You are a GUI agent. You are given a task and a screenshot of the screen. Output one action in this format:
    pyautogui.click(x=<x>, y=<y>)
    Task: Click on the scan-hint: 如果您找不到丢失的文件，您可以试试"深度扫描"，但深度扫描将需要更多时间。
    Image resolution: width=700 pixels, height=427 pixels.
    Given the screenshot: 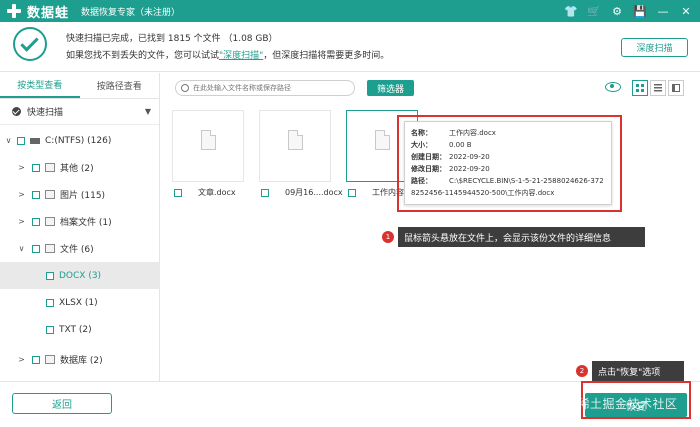 What is the action you would take?
    pyautogui.click(x=227, y=54)
    